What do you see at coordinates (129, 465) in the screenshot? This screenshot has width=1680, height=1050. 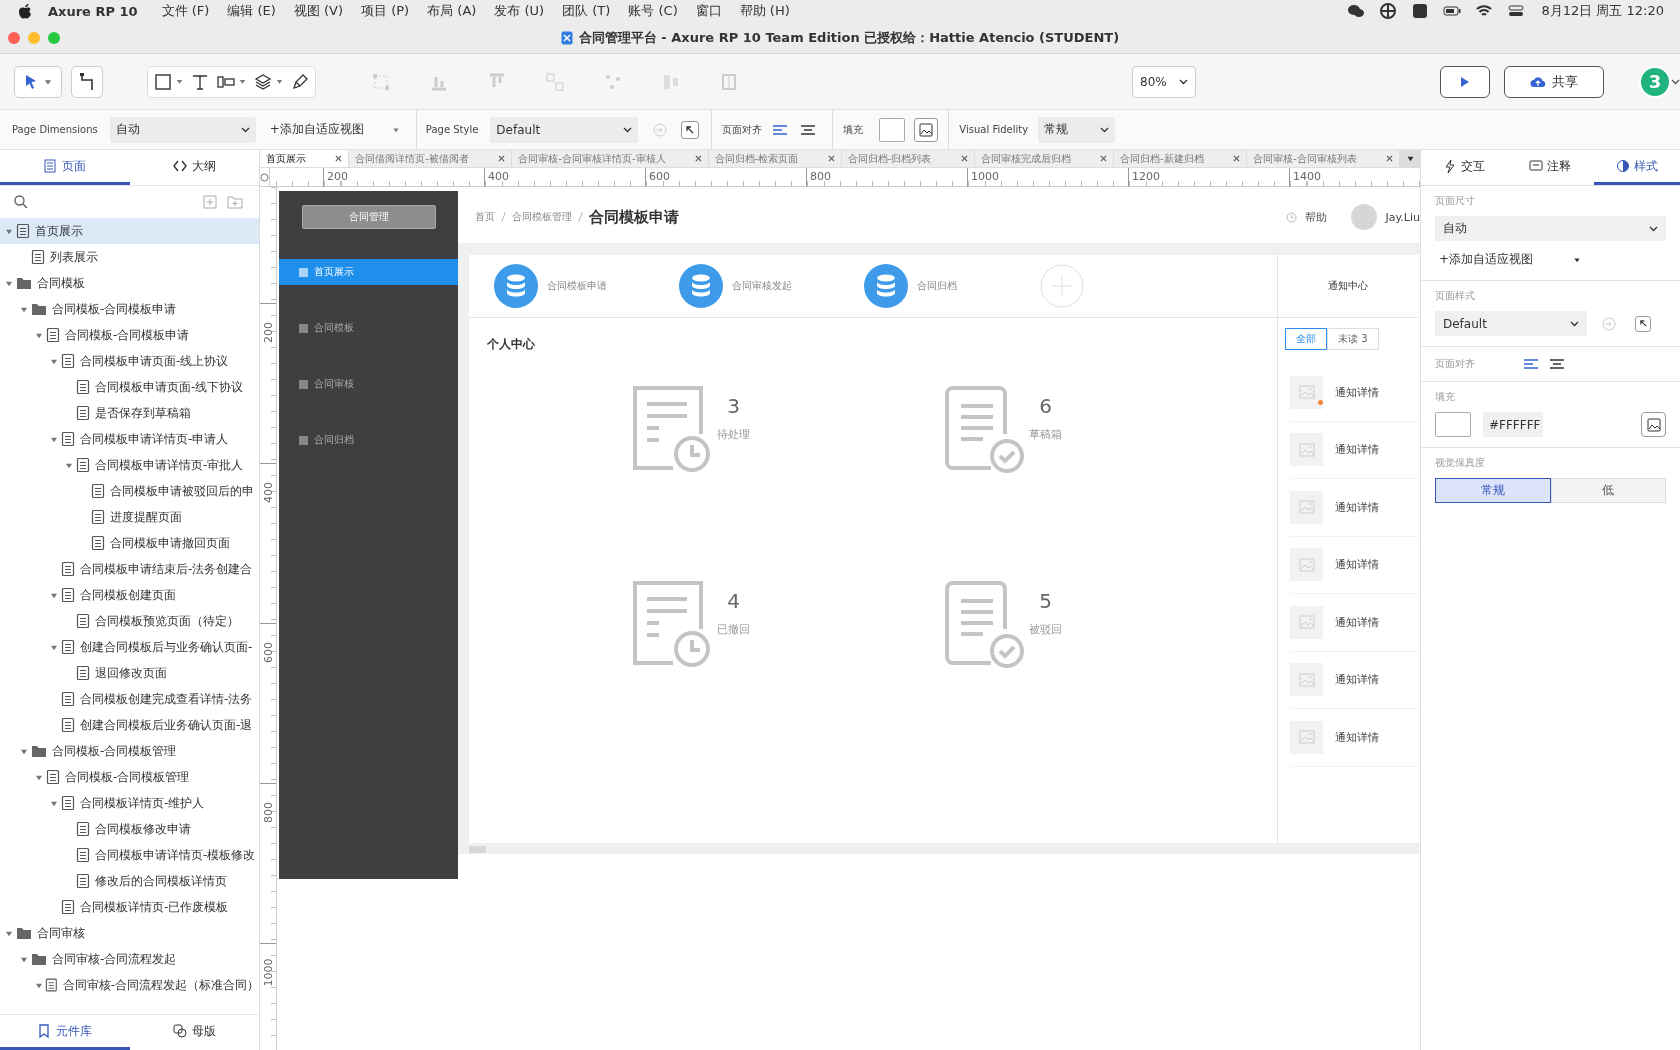 I see `tree-item: 合同模板申请详情页-审批人` at bounding box center [129, 465].